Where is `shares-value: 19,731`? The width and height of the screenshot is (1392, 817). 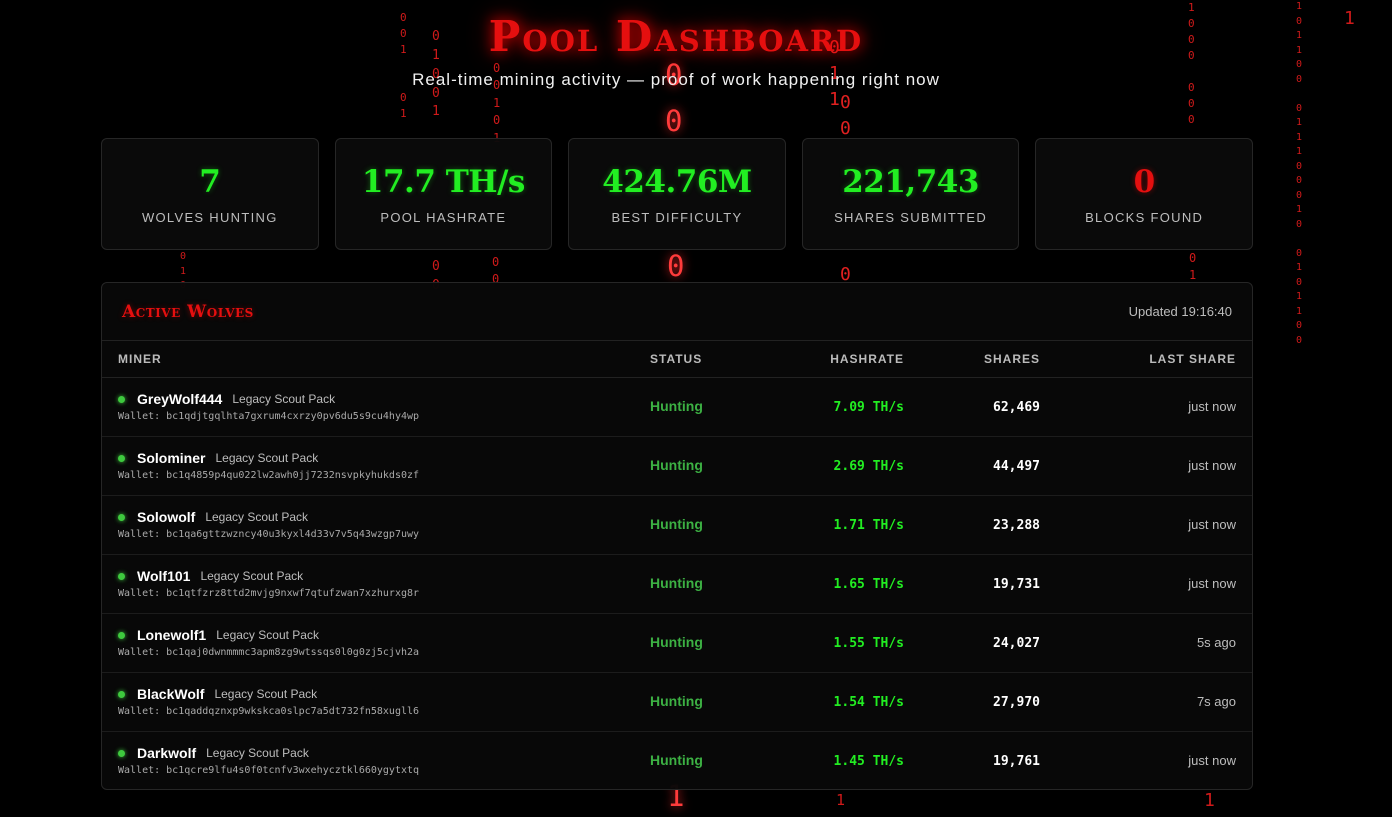
shares-value: 19,731 is located at coordinates (1016, 584).